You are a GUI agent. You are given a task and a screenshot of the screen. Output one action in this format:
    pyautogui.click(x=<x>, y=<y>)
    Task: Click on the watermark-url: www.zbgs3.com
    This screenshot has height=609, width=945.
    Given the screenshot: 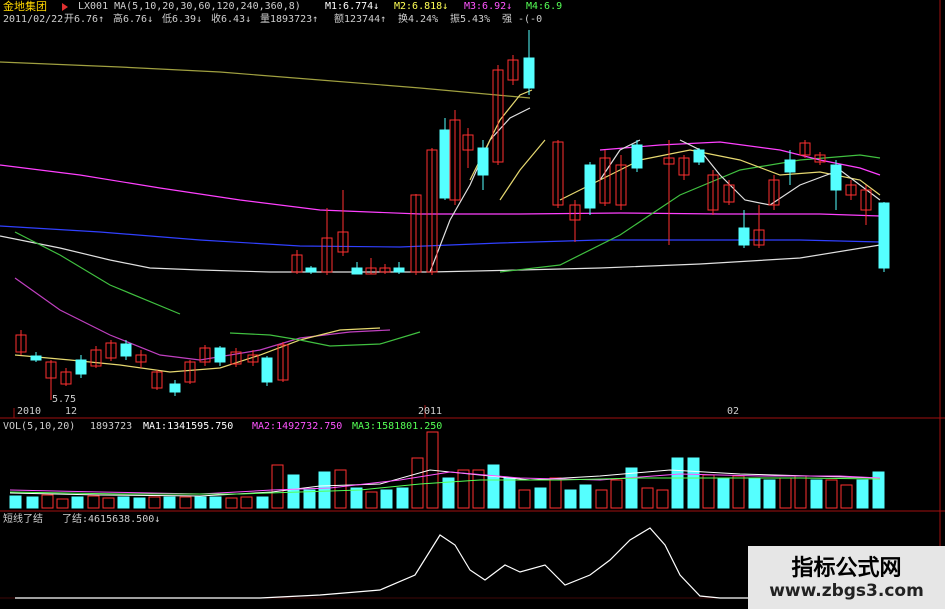 What is the action you would take?
    pyautogui.click(x=846, y=591)
    